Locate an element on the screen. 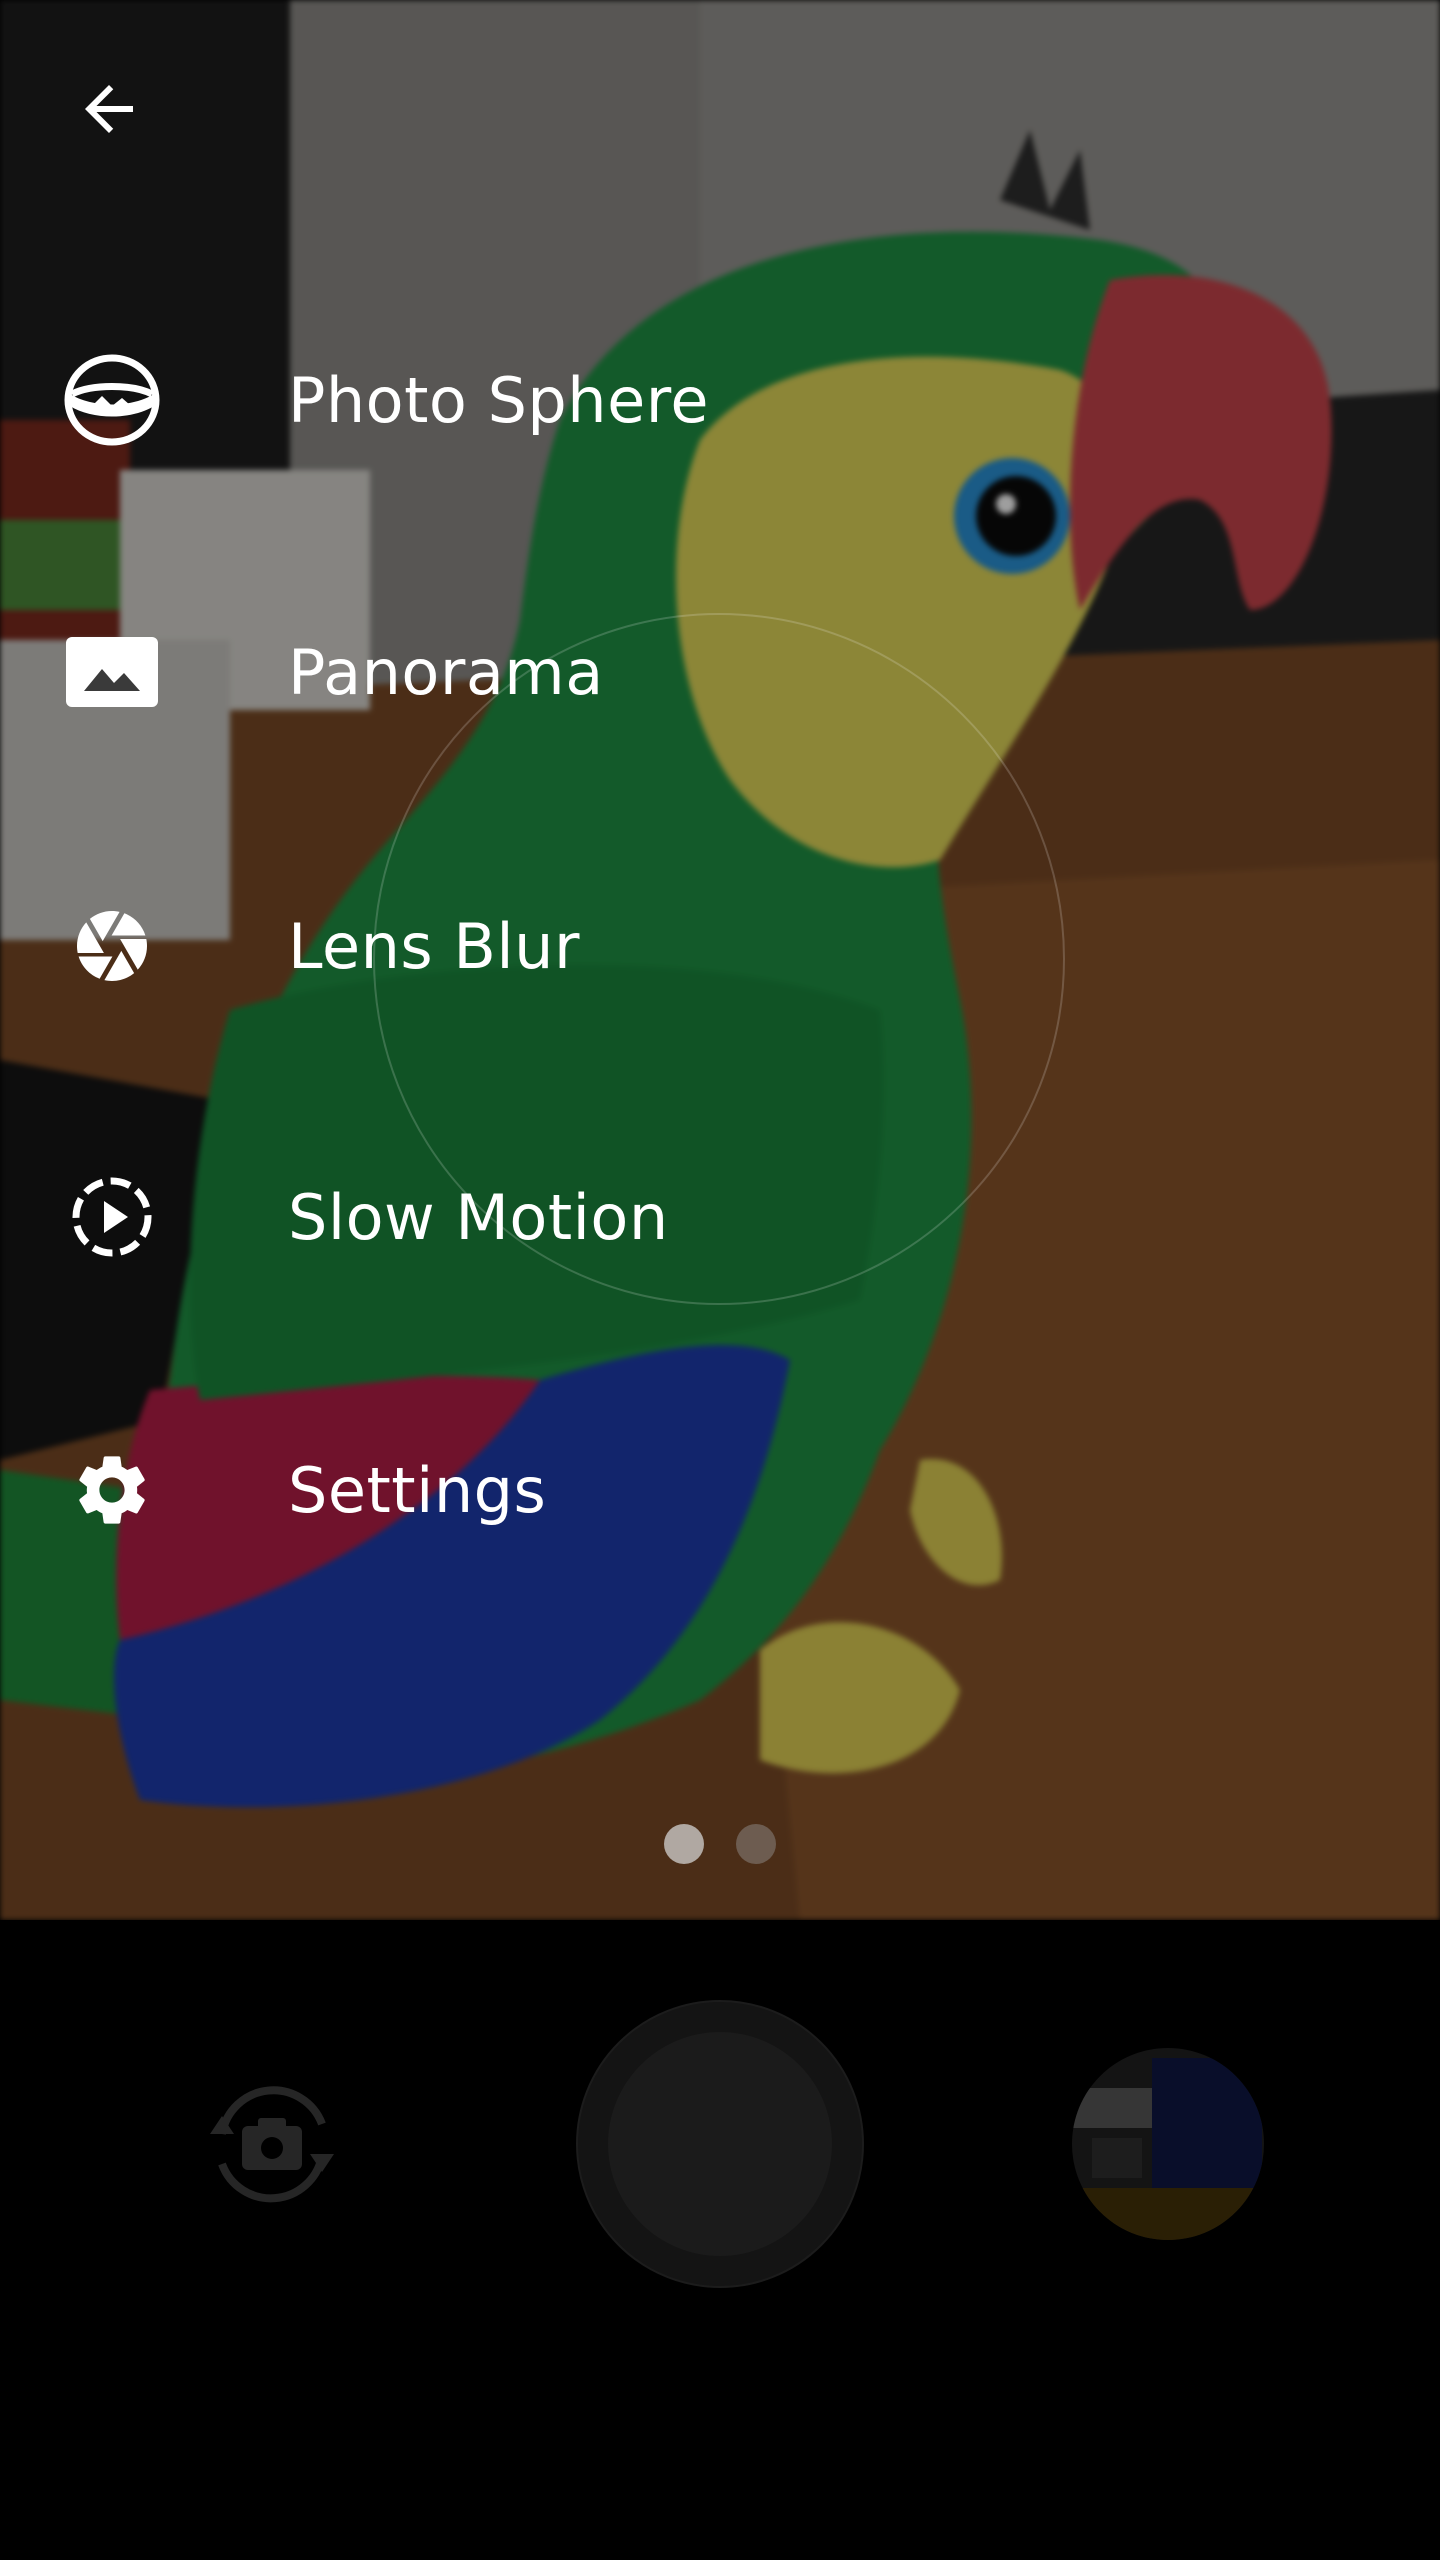 This screenshot has width=1440, height=2560. mode-lens-blur: Lens Blur is located at coordinates (500, 946).